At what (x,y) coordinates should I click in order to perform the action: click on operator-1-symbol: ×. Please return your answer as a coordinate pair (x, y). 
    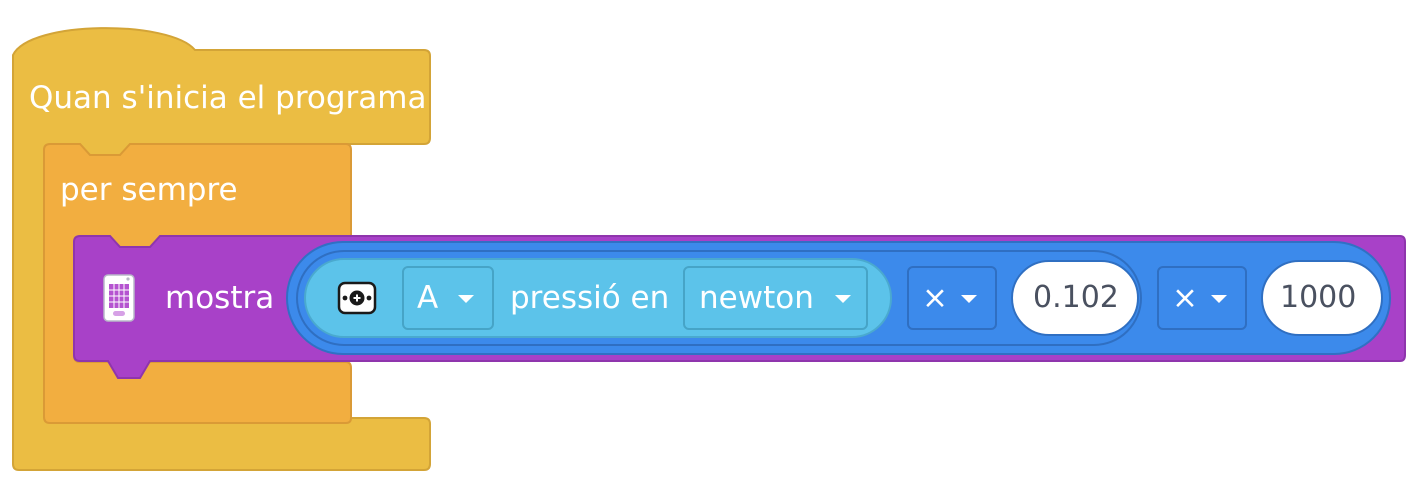
    Looking at the image, I should click on (935, 298).